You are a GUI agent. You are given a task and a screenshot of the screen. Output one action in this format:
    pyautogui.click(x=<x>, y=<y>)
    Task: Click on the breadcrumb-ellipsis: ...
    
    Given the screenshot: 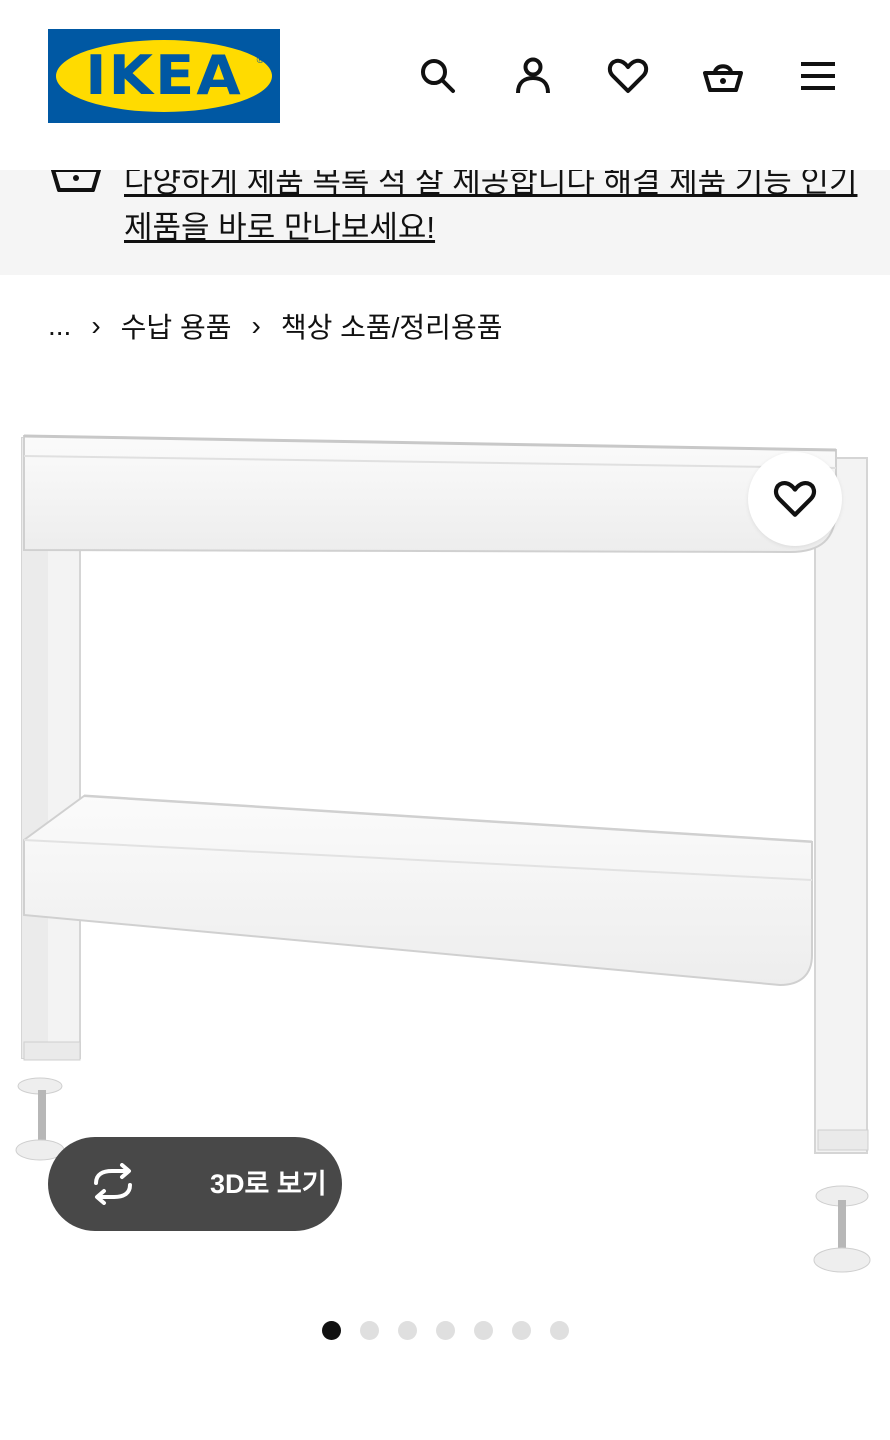 What is the action you would take?
    pyautogui.click(x=59, y=326)
    